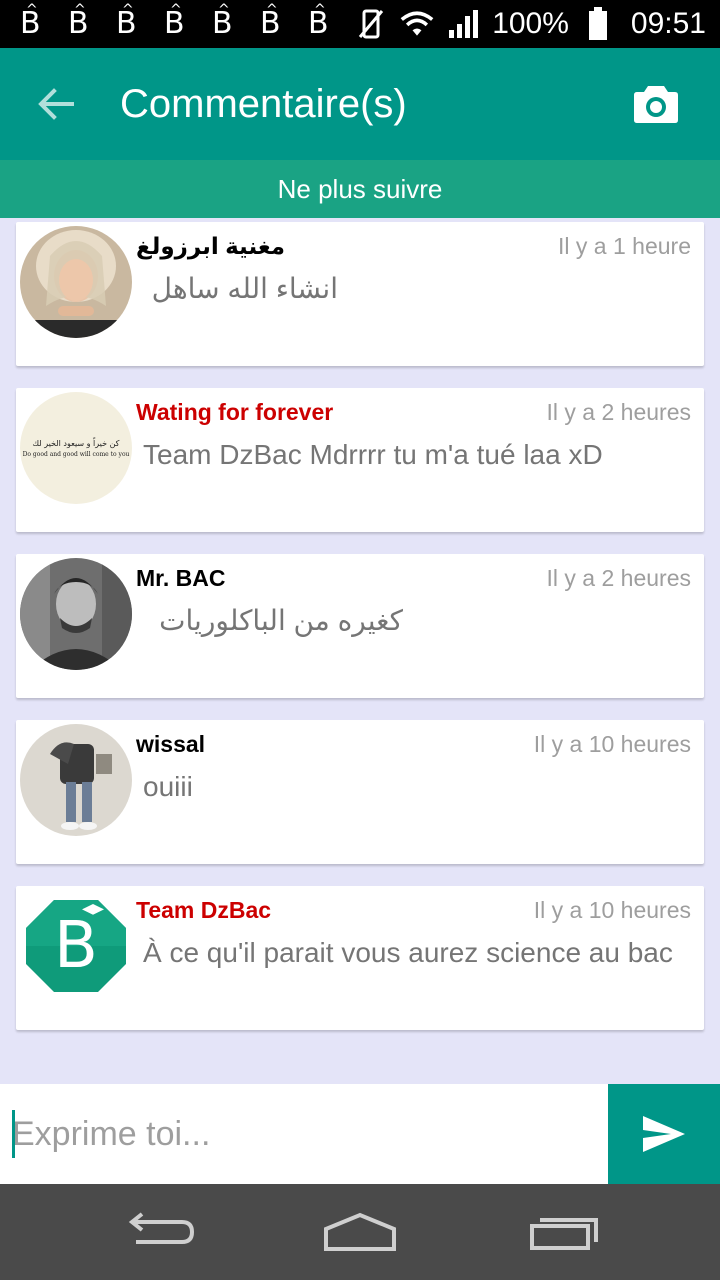 This screenshot has height=1280, width=720. I want to click on nav-back-button, so click(160, 1232).